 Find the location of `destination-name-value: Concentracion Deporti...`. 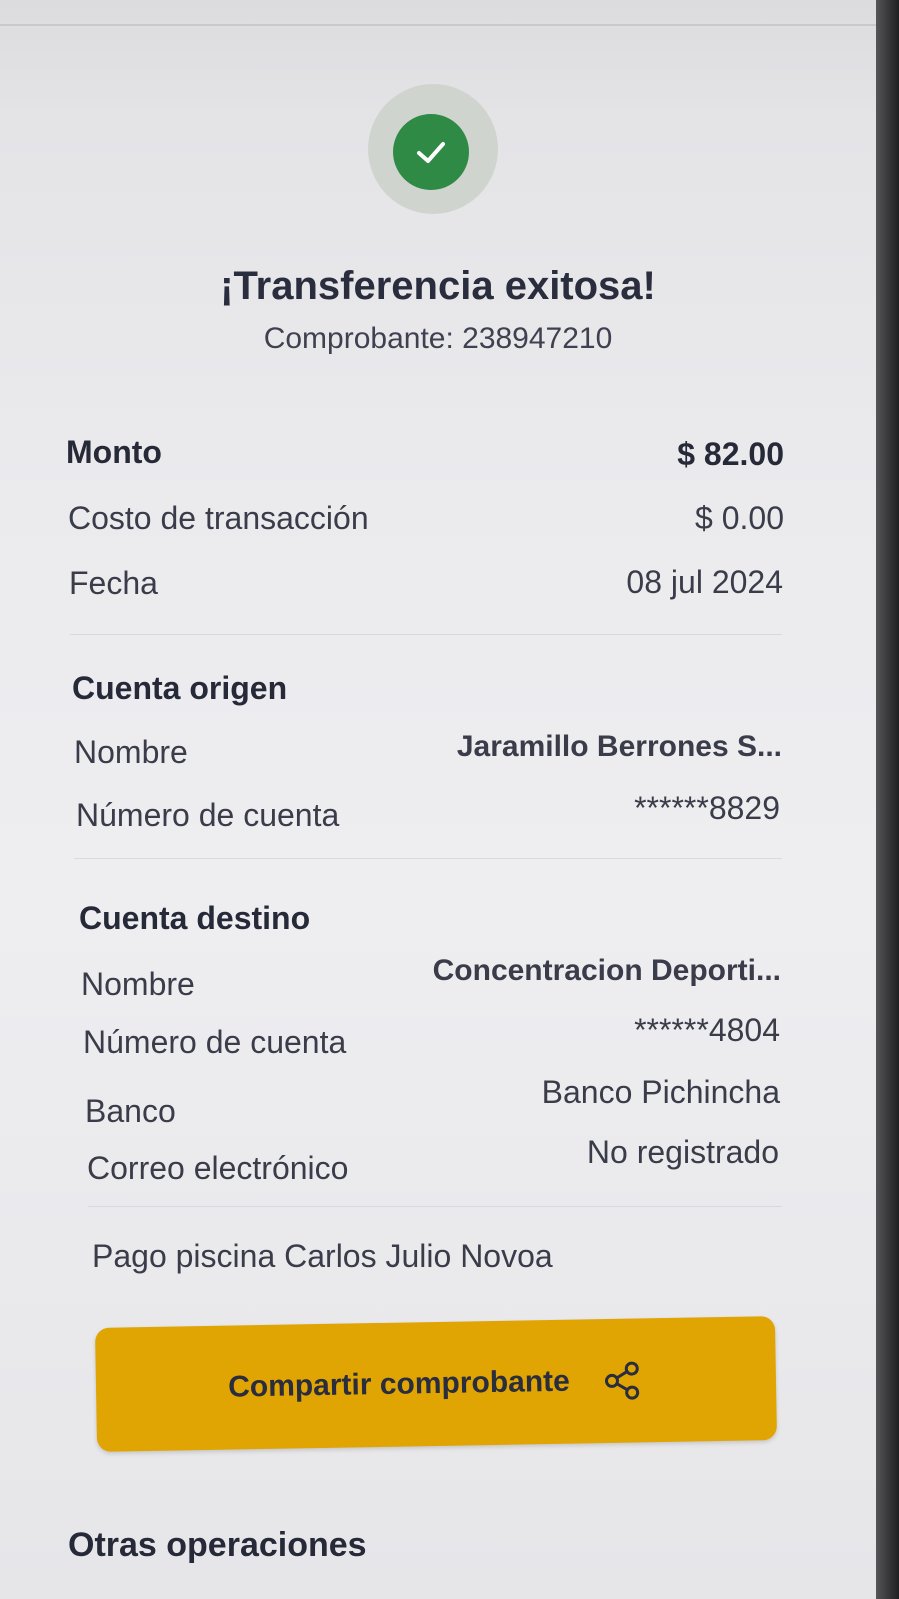

destination-name-value: Concentracion Deporti... is located at coordinates (606, 970).